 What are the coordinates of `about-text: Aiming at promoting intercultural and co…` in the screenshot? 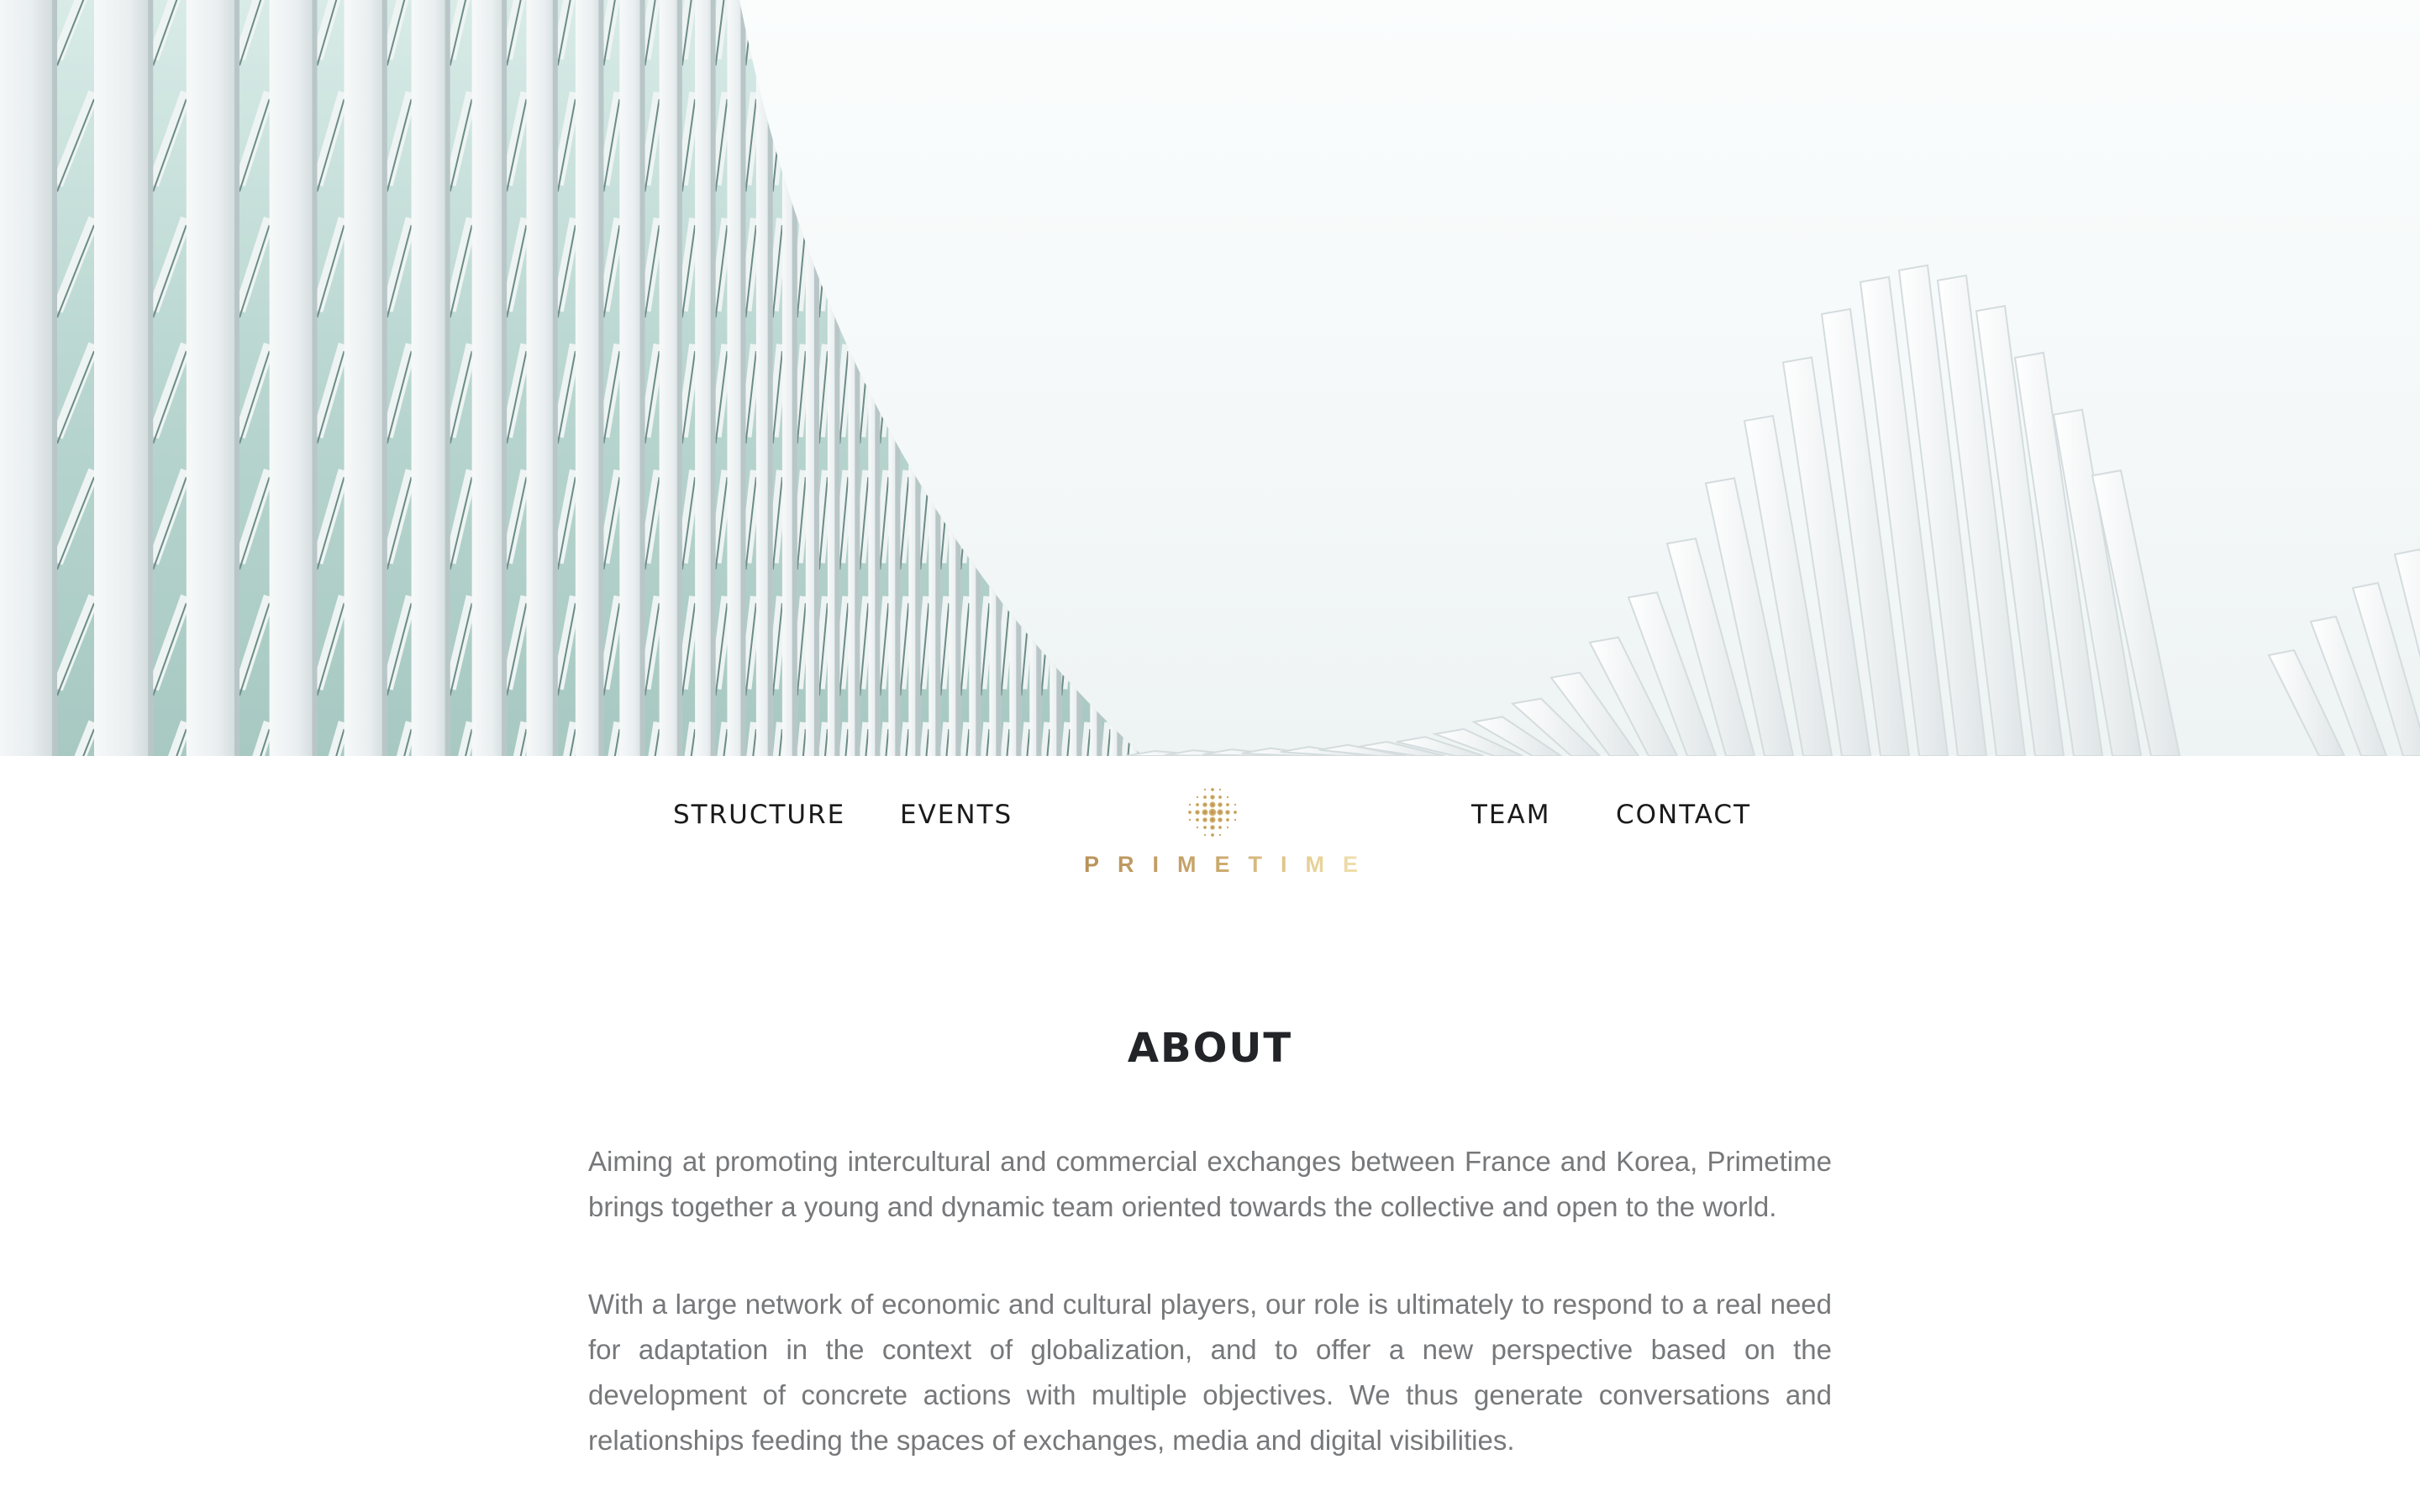 It's located at (1210, 1325).